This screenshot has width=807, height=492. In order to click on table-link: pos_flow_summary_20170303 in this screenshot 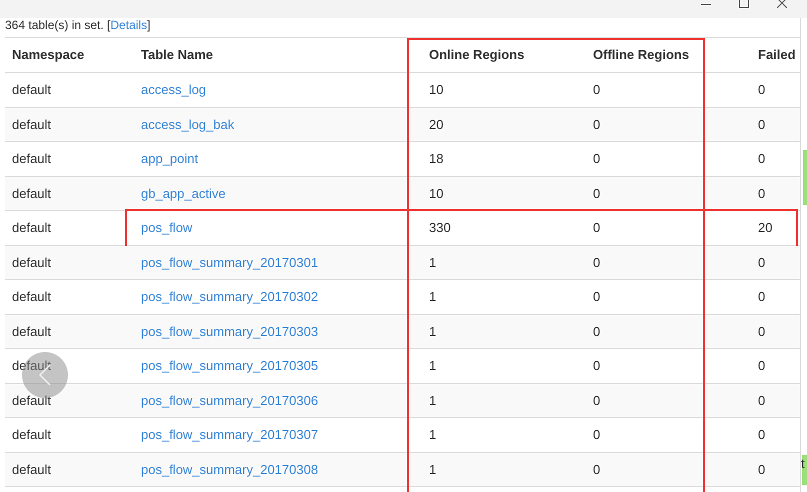, I will do `click(229, 331)`.